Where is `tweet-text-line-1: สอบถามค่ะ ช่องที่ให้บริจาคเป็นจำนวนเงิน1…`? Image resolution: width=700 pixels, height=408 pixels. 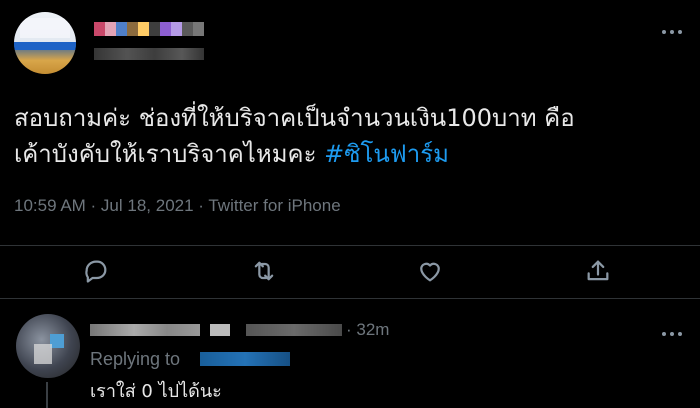
tweet-text-line-1: สอบถามค่ะ ช่องที่ให้บริจาคเป็นจำนวนเงิน1… is located at coordinates (294, 118).